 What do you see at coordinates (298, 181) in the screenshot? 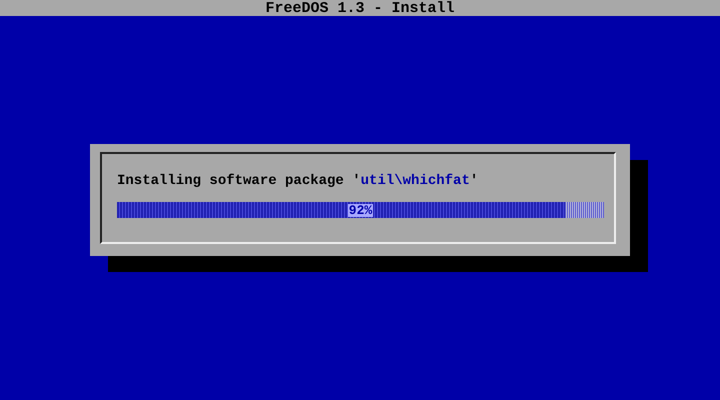
I see `status-message: Installing software package 'util\whichfat'` at bounding box center [298, 181].